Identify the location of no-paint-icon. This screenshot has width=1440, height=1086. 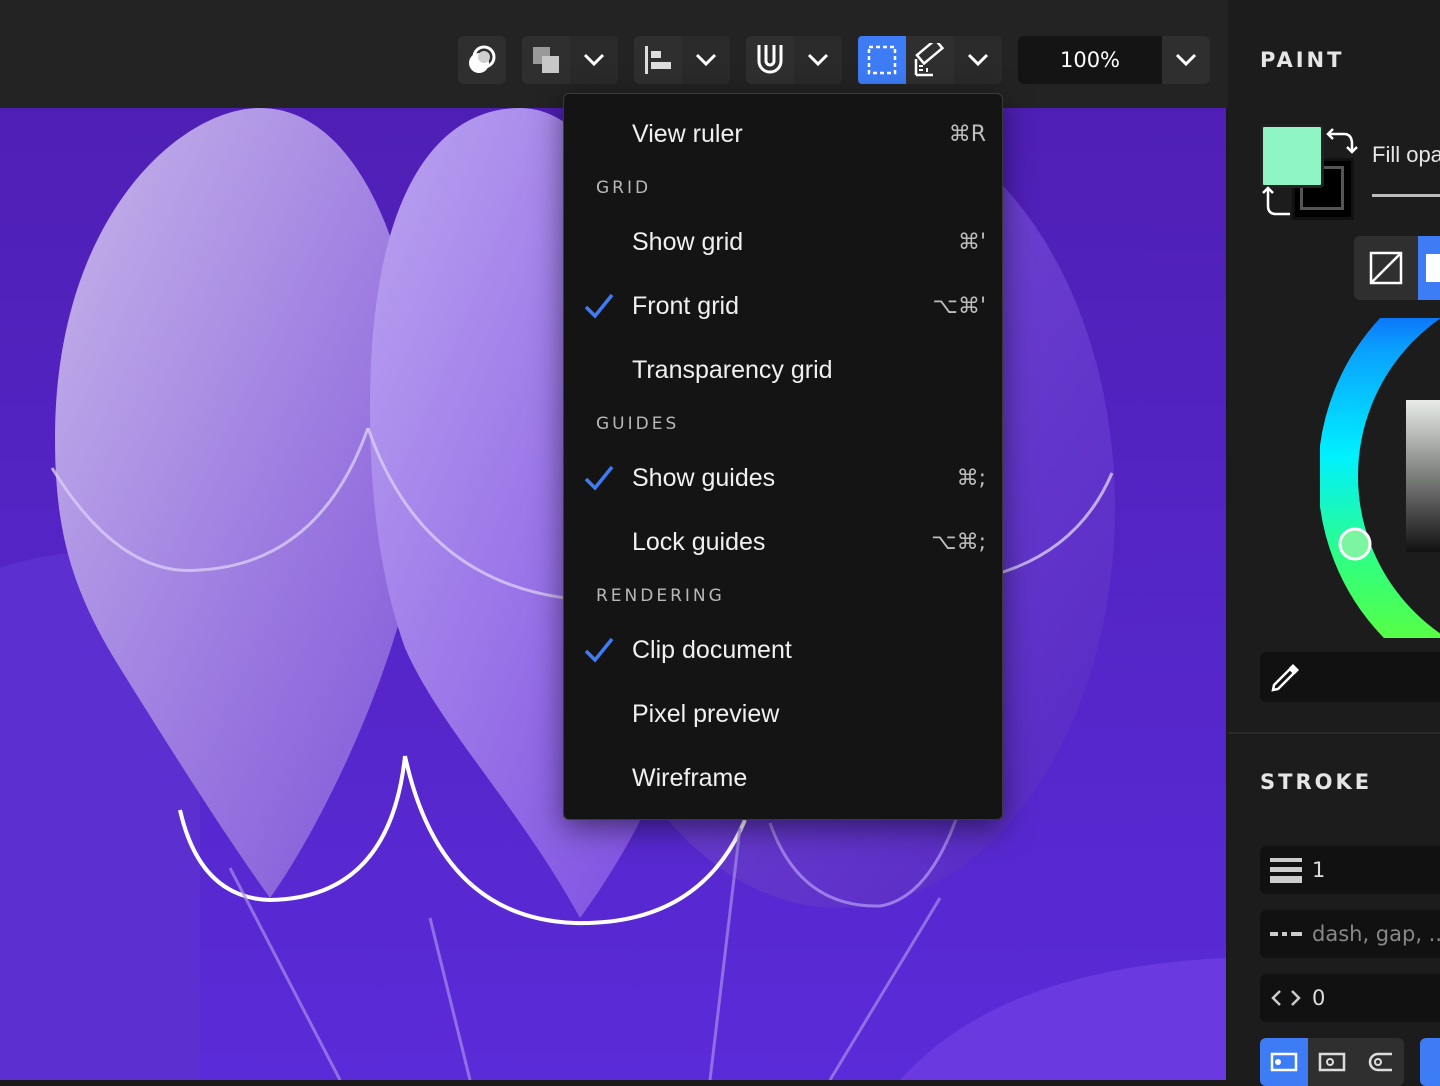
(1386, 268).